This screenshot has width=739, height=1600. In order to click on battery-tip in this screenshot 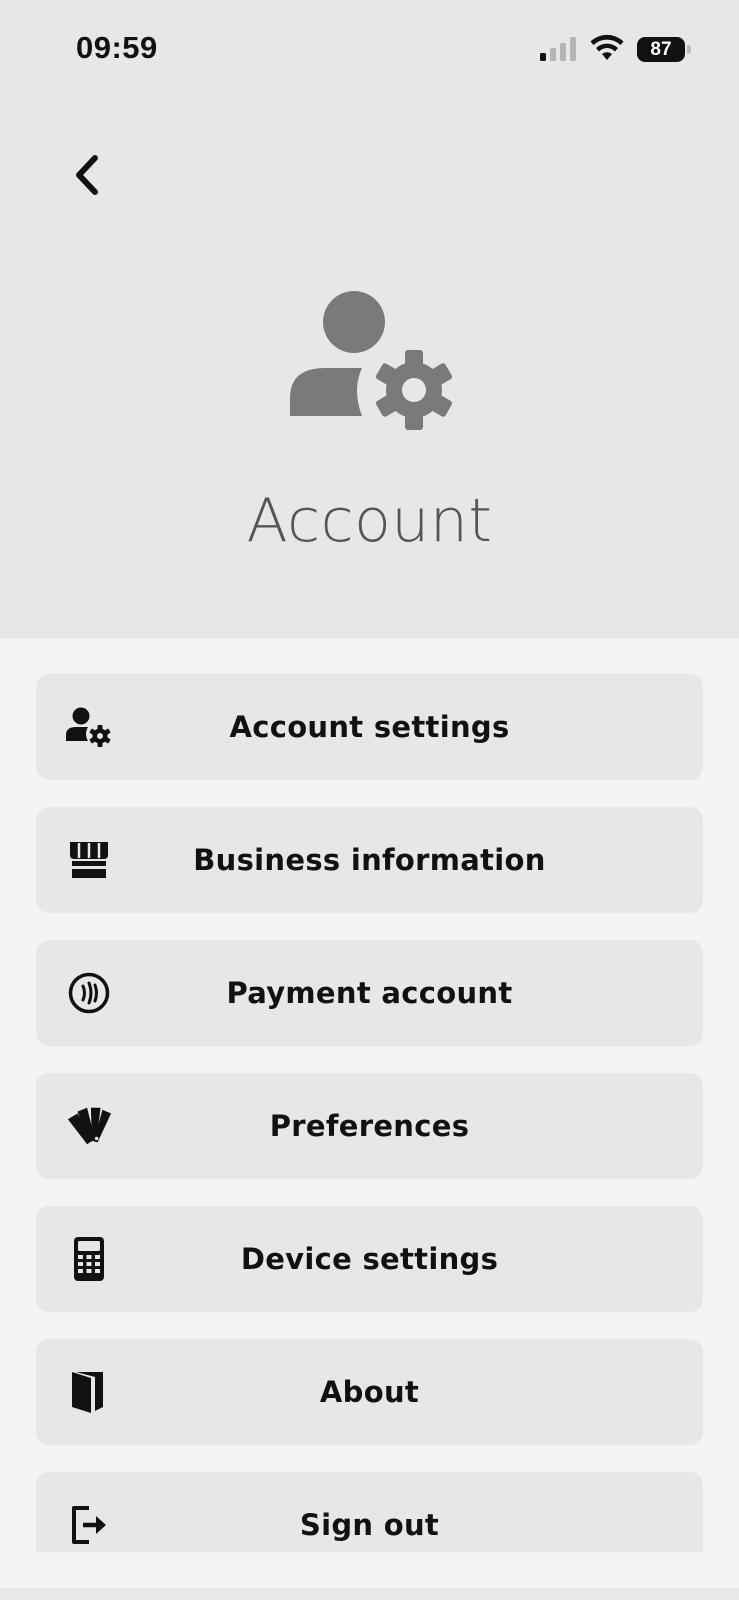, I will do `click(689, 49)`.